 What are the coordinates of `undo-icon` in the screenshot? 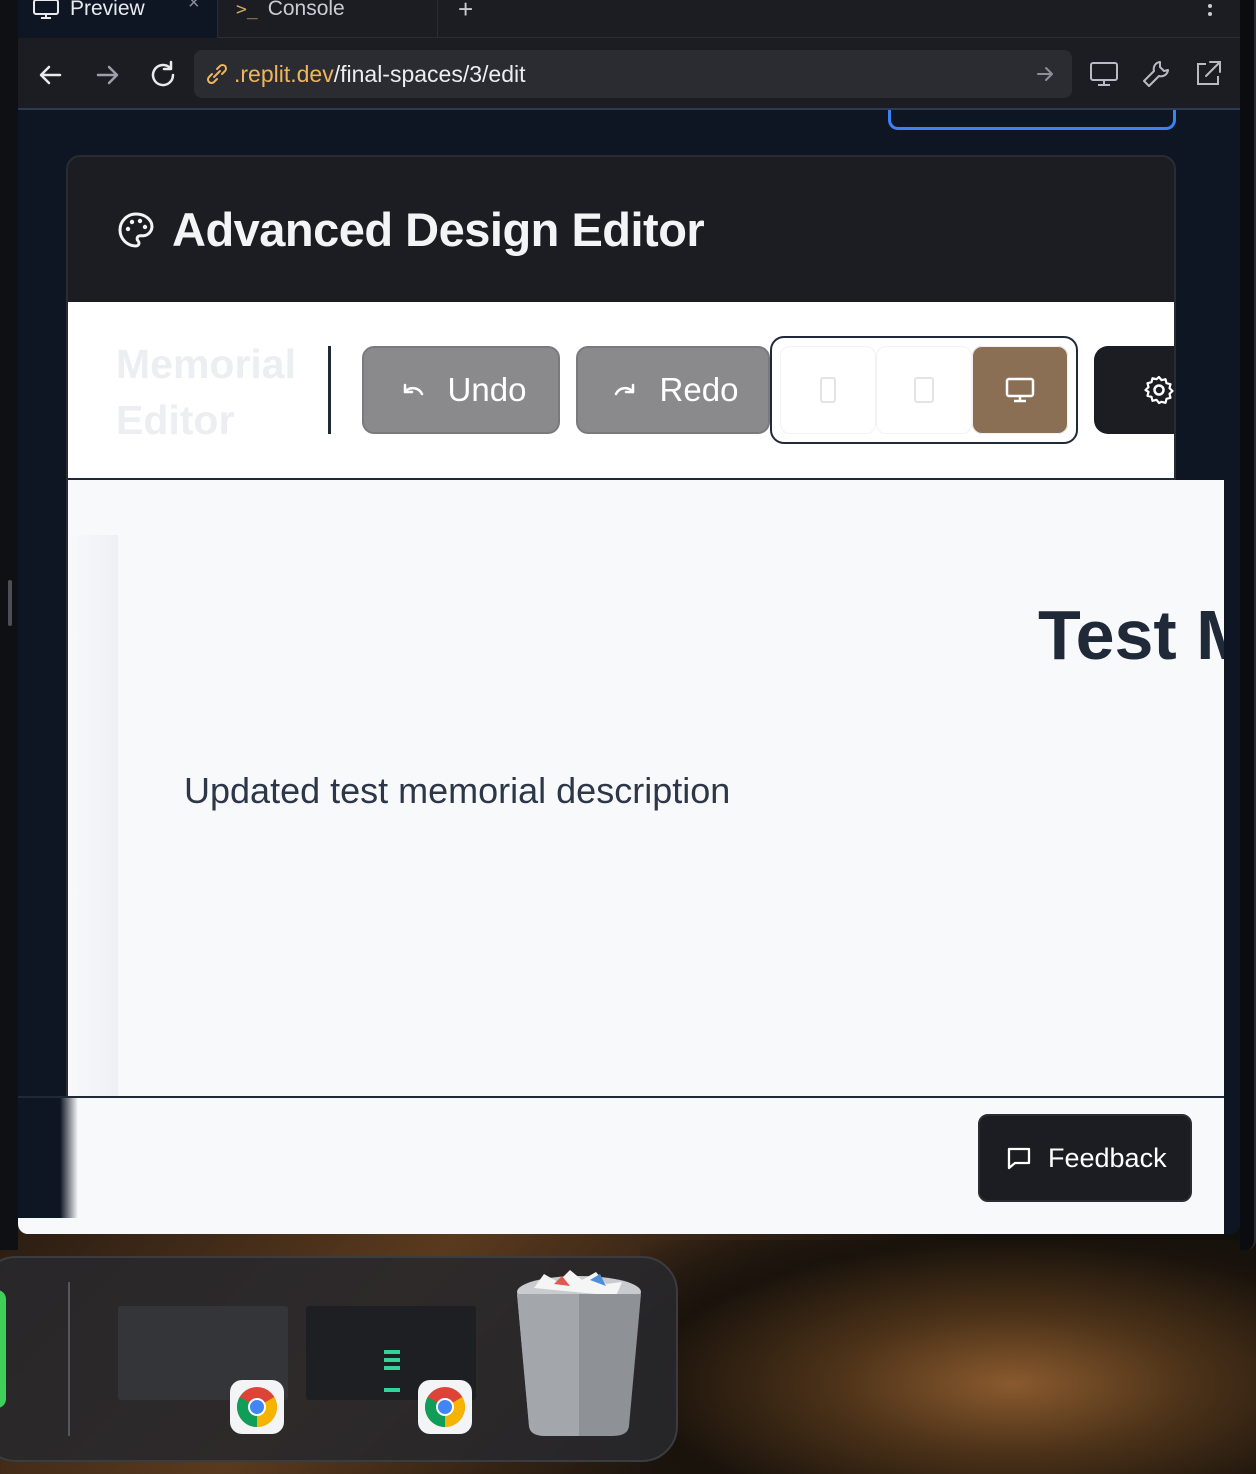 It's located at (413, 389).